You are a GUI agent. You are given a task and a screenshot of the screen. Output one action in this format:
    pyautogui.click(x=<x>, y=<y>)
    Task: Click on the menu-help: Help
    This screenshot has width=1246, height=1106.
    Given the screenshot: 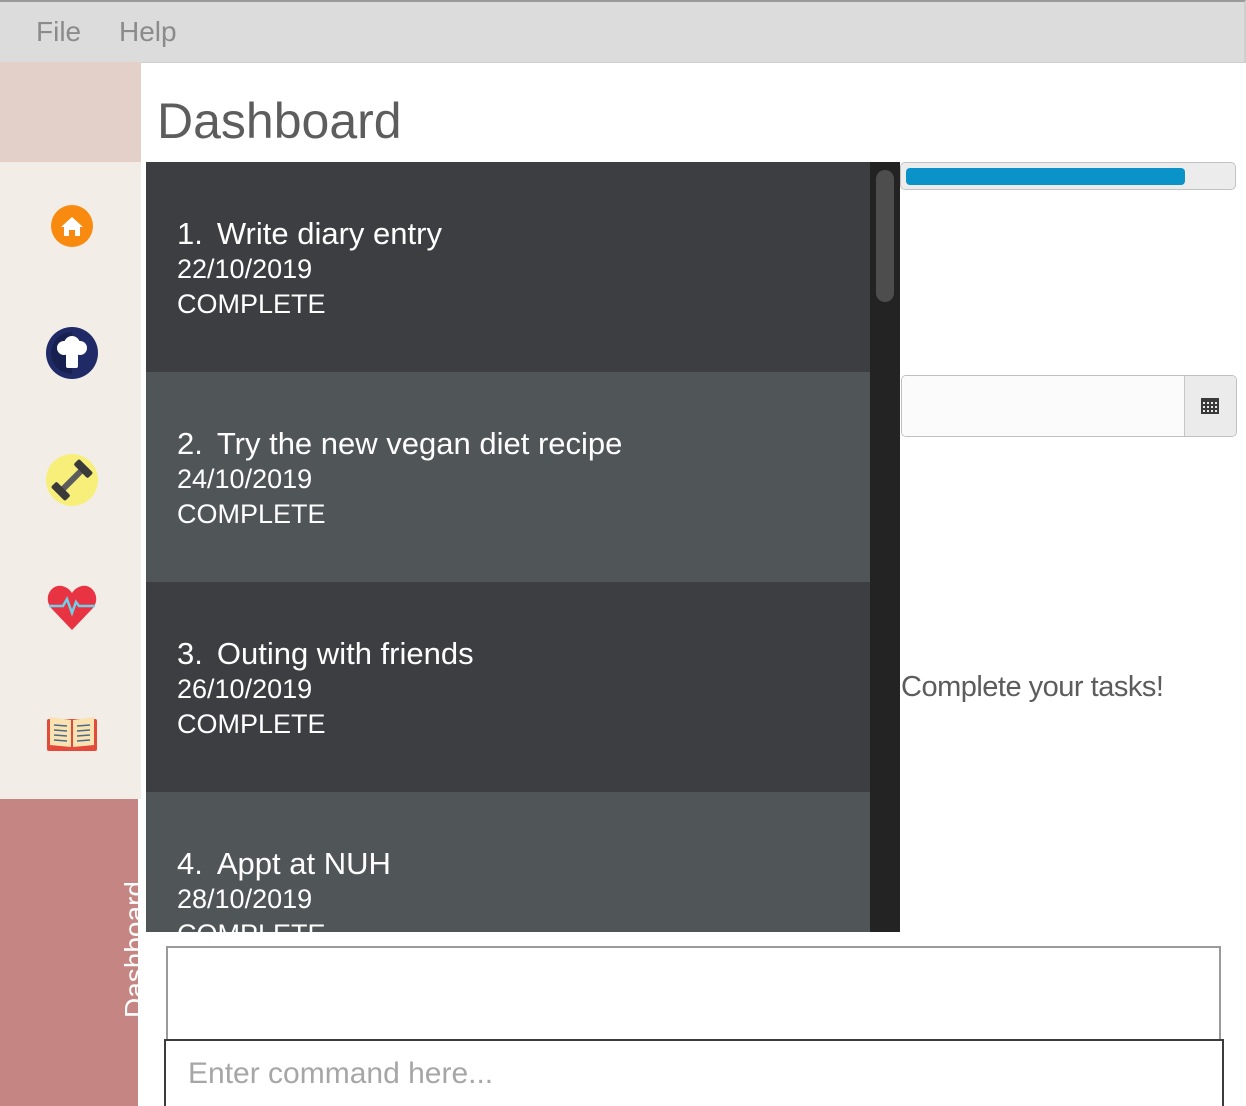 What is the action you would take?
    pyautogui.click(x=148, y=32)
    